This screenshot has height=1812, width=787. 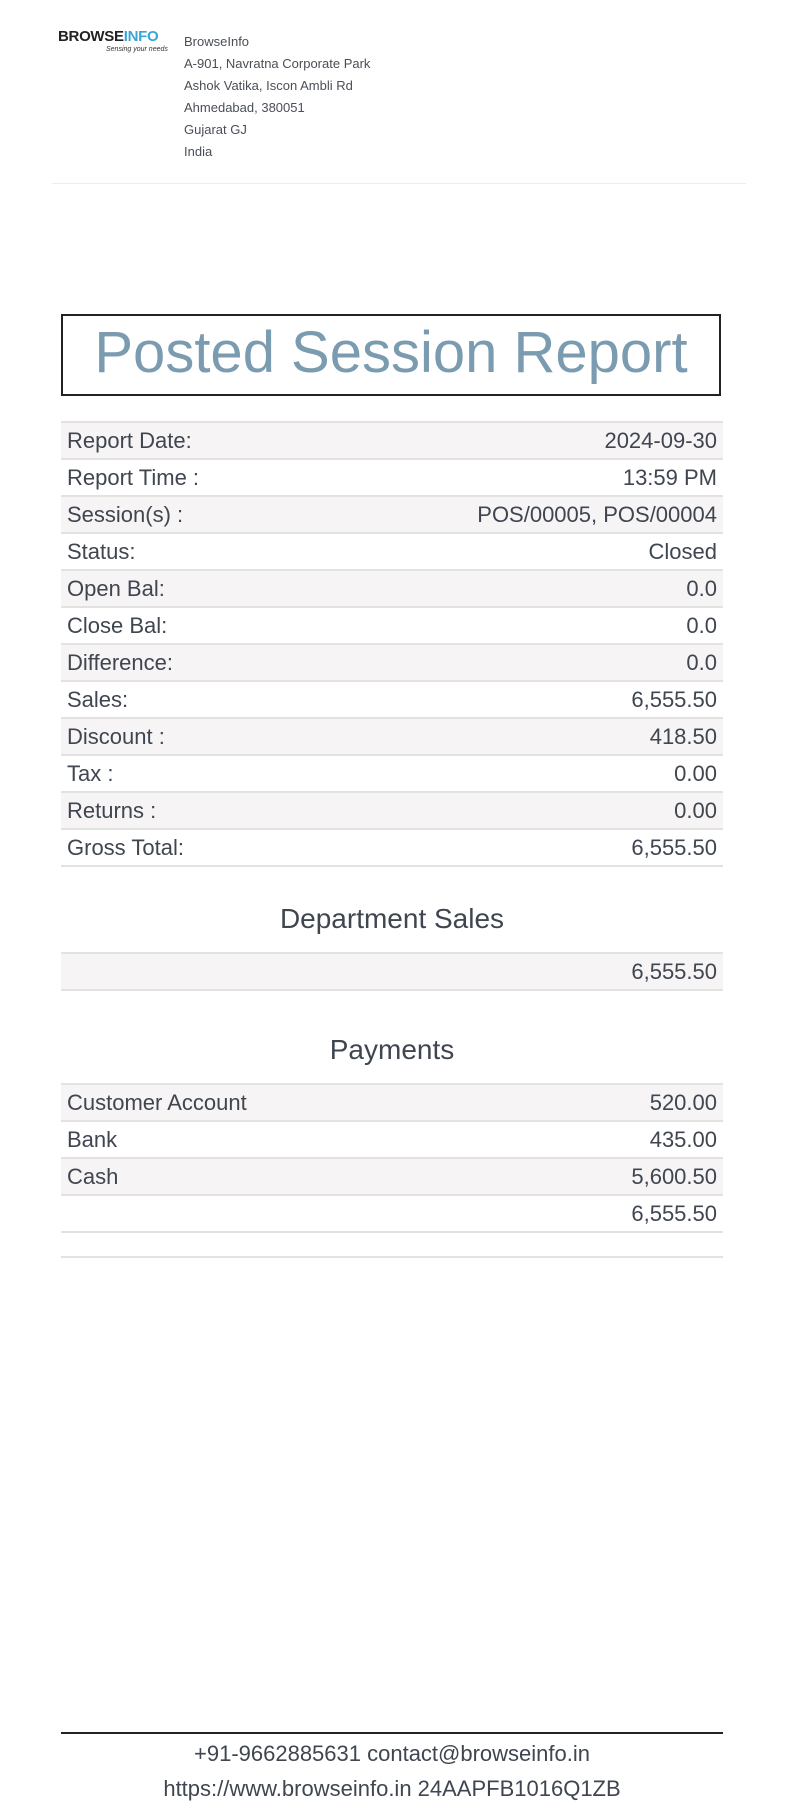 What do you see at coordinates (611, 1102) in the screenshot?
I see `payment-amount: 520.00` at bounding box center [611, 1102].